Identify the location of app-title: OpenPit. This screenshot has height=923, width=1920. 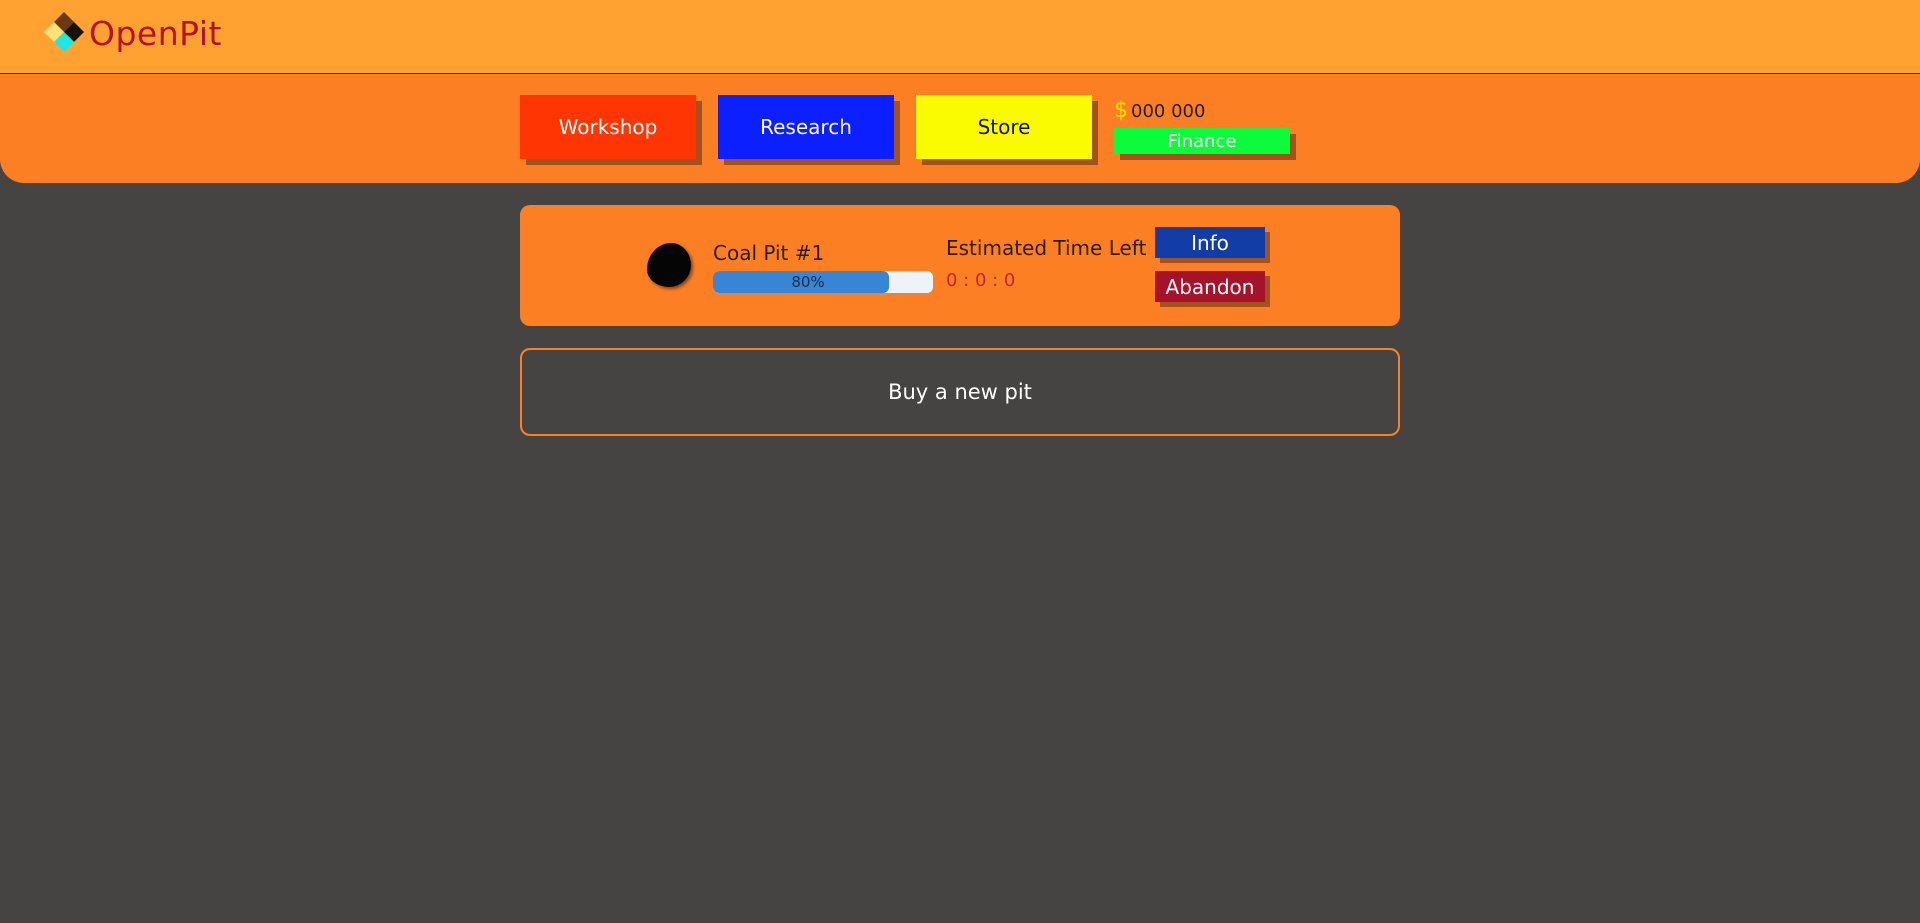
(155, 33).